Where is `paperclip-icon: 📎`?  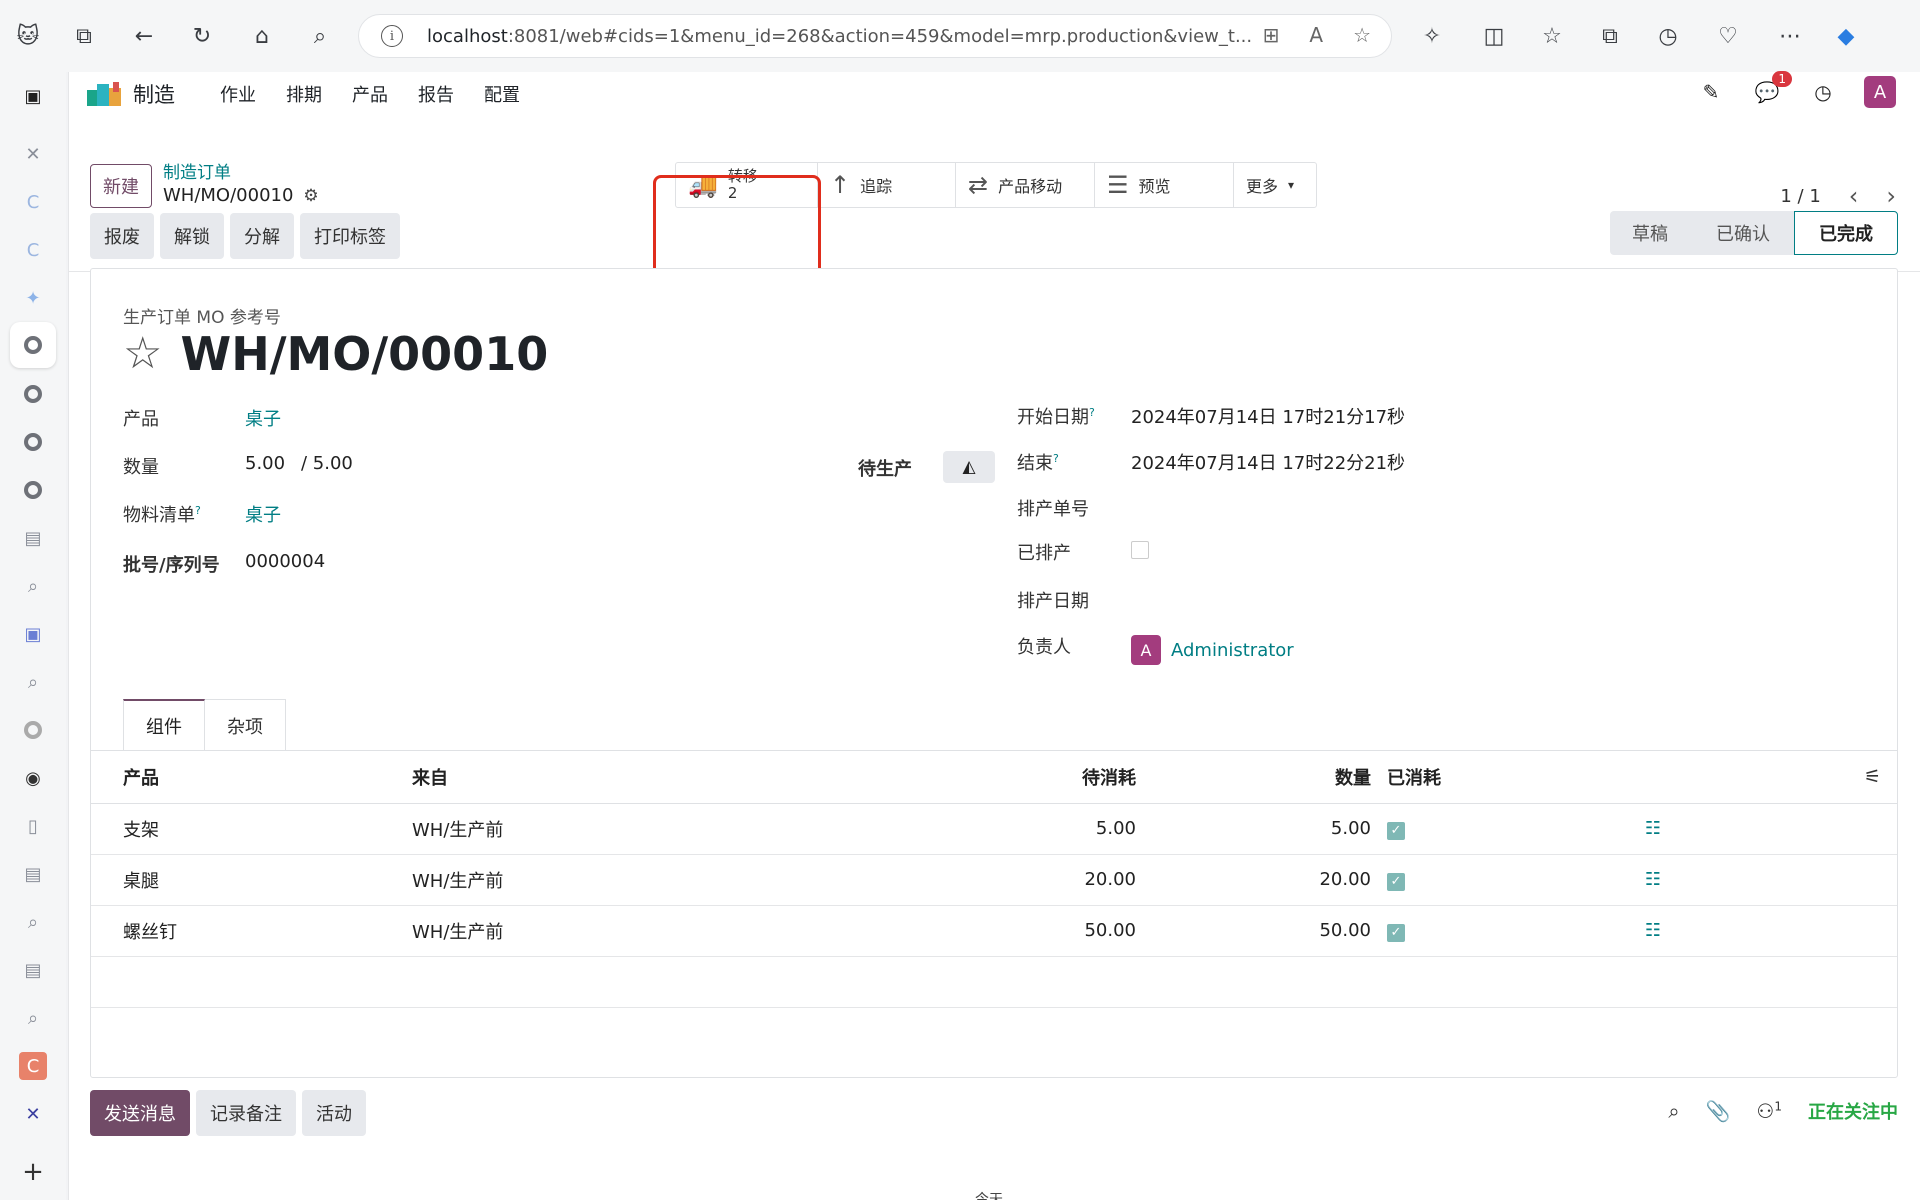
paperclip-icon: 📎 is located at coordinates (1718, 1111).